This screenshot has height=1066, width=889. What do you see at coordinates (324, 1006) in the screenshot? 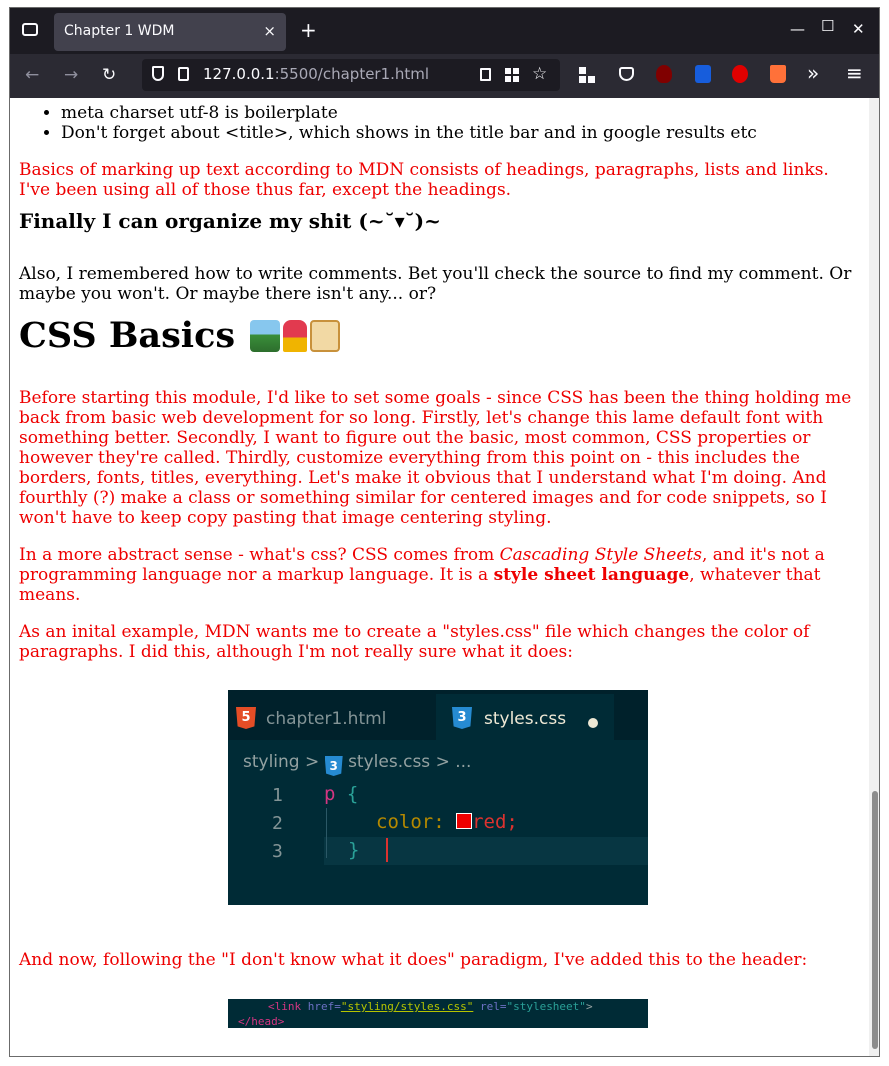
I see `code-attr-href: href=` at bounding box center [324, 1006].